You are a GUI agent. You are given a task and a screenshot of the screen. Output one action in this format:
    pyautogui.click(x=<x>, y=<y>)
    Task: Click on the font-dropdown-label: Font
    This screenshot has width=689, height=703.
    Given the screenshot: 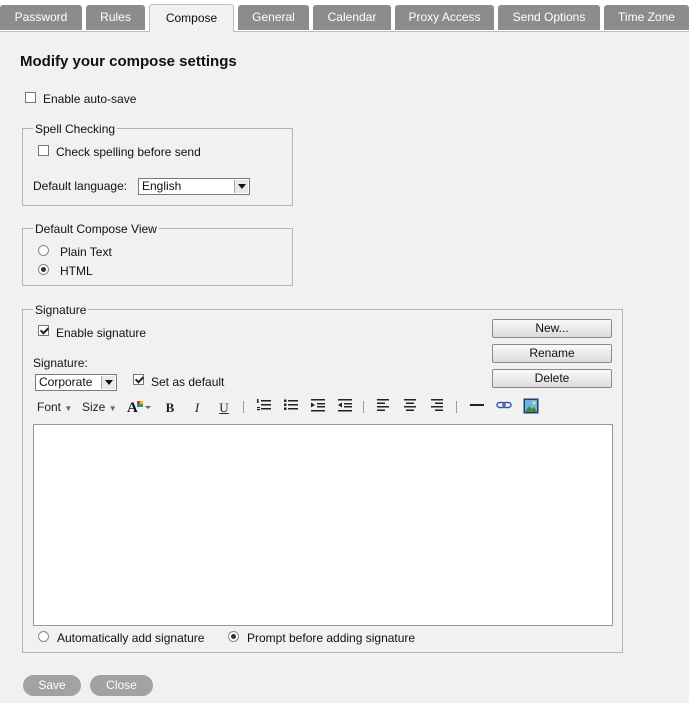 What is the action you would take?
    pyautogui.click(x=49, y=407)
    